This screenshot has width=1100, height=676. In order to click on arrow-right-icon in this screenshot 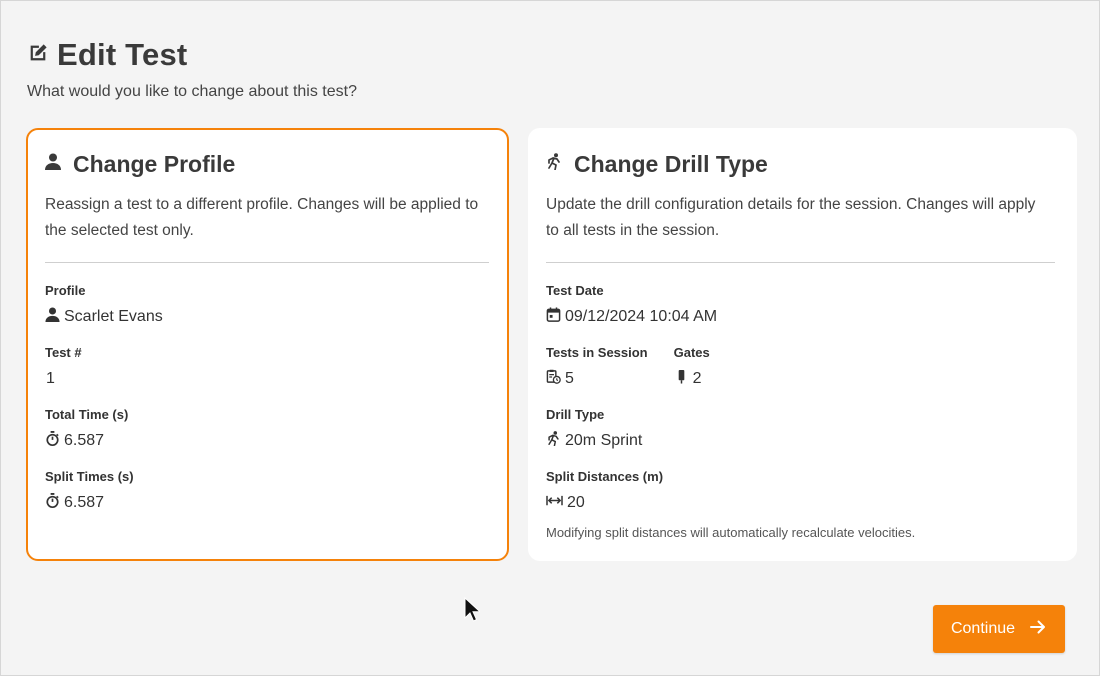, I will do `click(1038, 629)`.